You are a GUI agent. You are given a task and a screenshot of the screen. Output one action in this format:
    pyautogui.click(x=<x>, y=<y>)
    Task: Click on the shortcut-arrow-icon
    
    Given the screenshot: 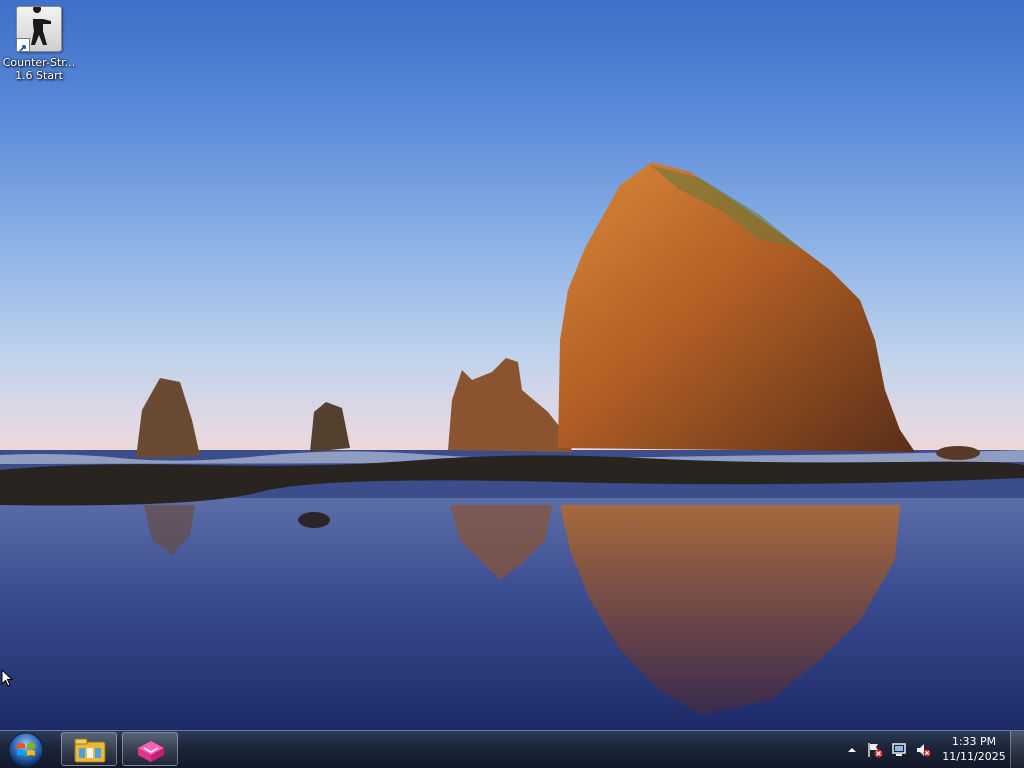 What is the action you would take?
    pyautogui.click(x=23, y=45)
    